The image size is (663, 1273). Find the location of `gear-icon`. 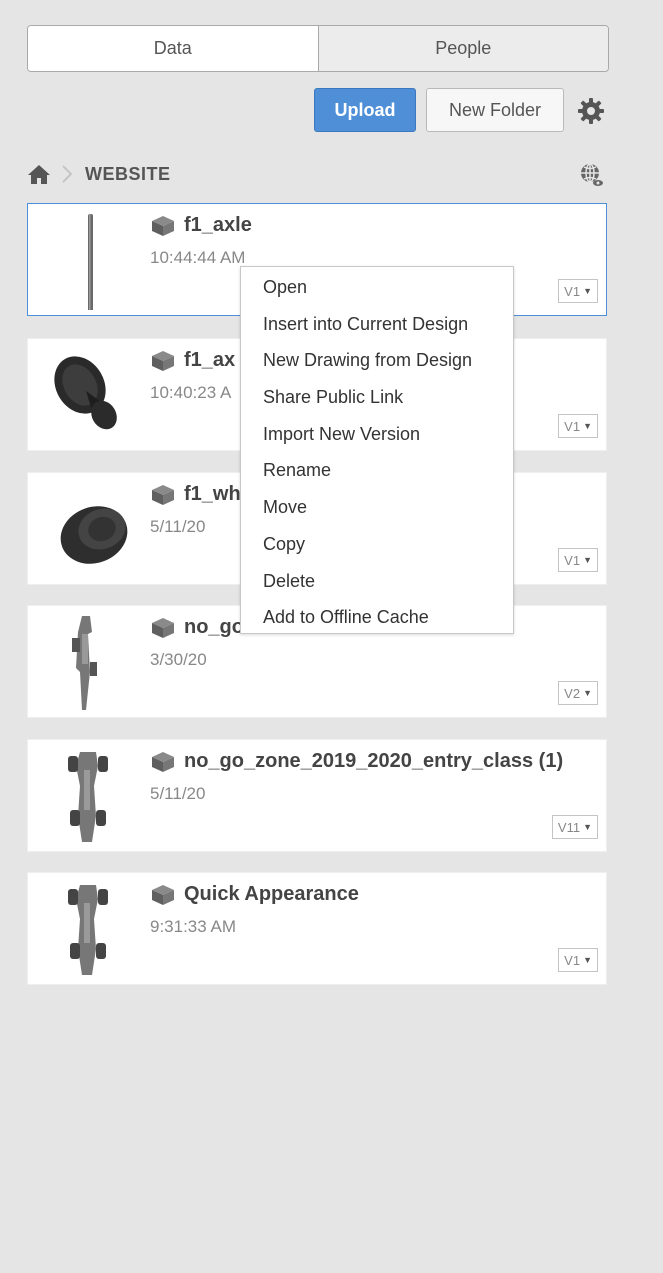

gear-icon is located at coordinates (591, 111).